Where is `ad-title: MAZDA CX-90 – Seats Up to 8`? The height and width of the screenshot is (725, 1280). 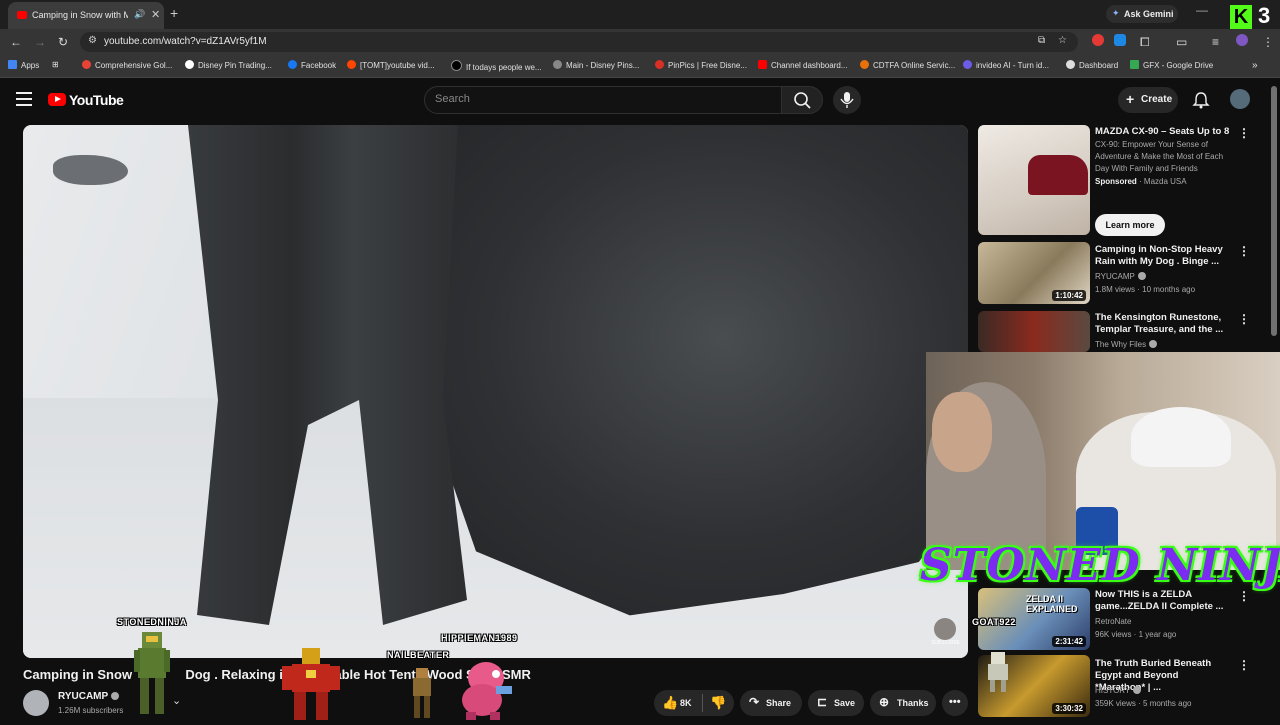 ad-title: MAZDA CX-90 – Seats Up to 8 is located at coordinates (1162, 132).